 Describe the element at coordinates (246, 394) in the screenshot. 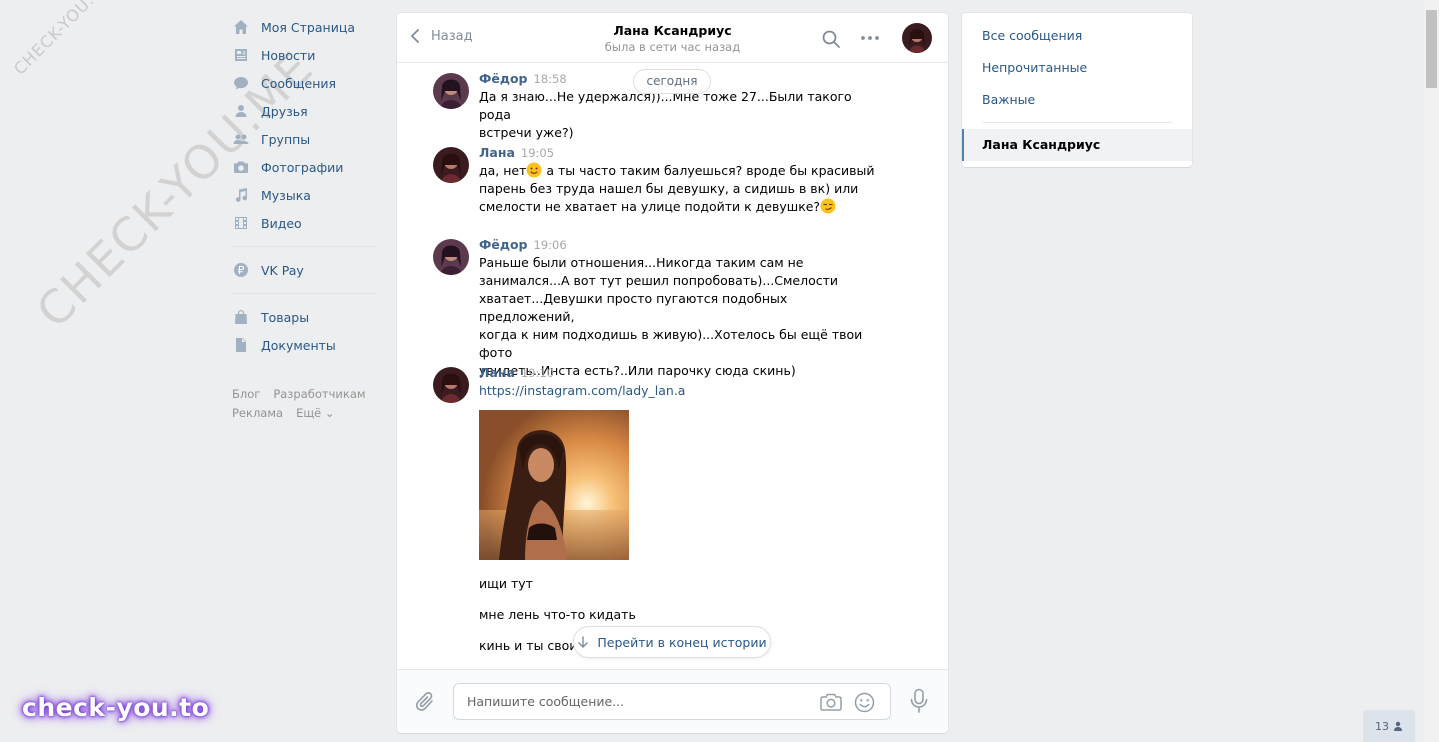

I see `footer-link-blog: Блог` at that location.